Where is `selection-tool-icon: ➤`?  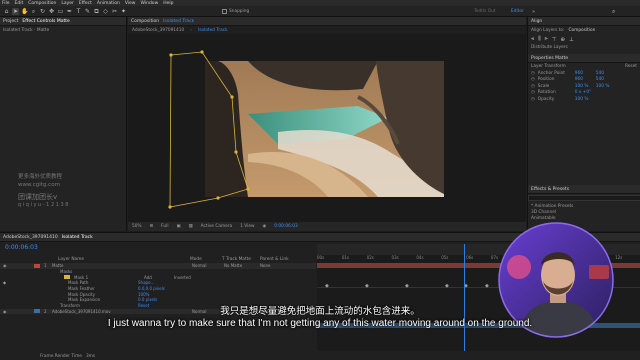 selection-tool-icon: ➤ is located at coordinates (15, 11).